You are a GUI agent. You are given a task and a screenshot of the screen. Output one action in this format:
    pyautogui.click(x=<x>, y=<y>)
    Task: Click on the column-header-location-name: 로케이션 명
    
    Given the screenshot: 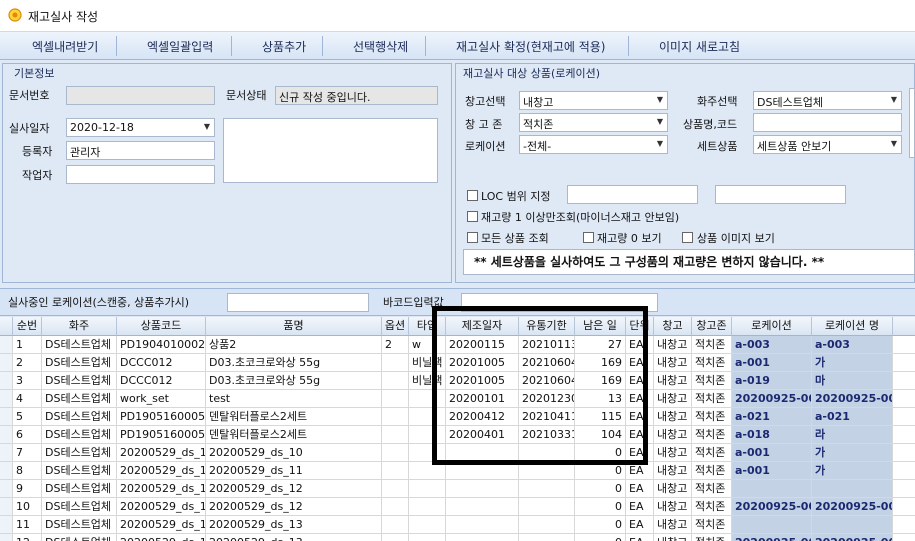 What is the action you would take?
    pyautogui.click(x=852, y=326)
    